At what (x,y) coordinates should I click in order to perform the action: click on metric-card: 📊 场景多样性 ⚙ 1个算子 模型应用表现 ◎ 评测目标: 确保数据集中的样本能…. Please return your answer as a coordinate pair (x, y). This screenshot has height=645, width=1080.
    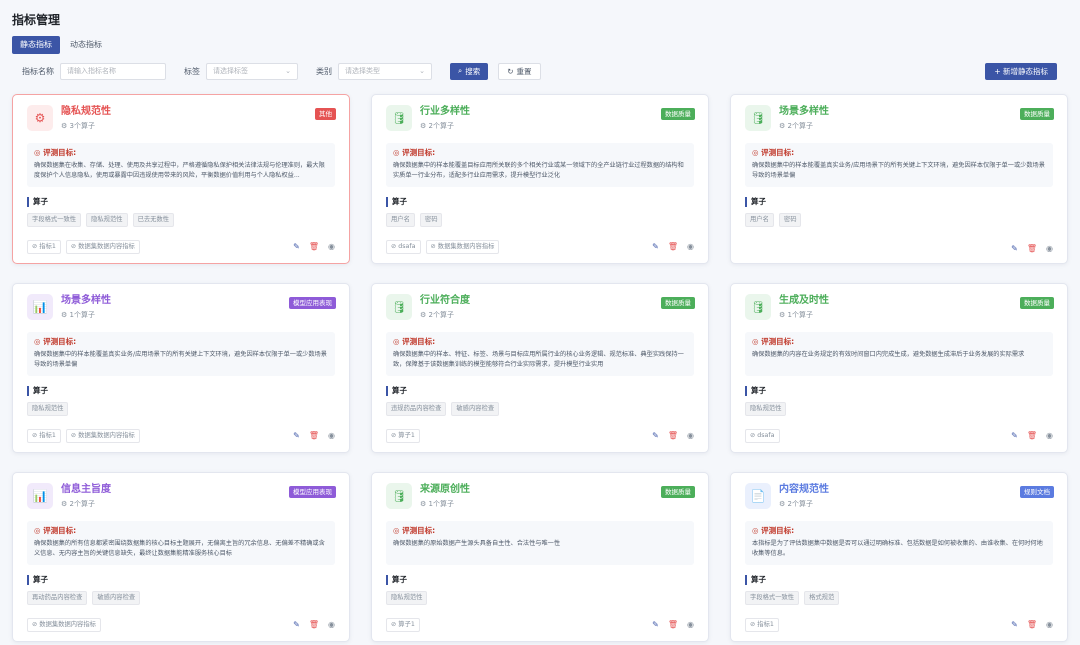
    Looking at the image, I should click on (181, 368).